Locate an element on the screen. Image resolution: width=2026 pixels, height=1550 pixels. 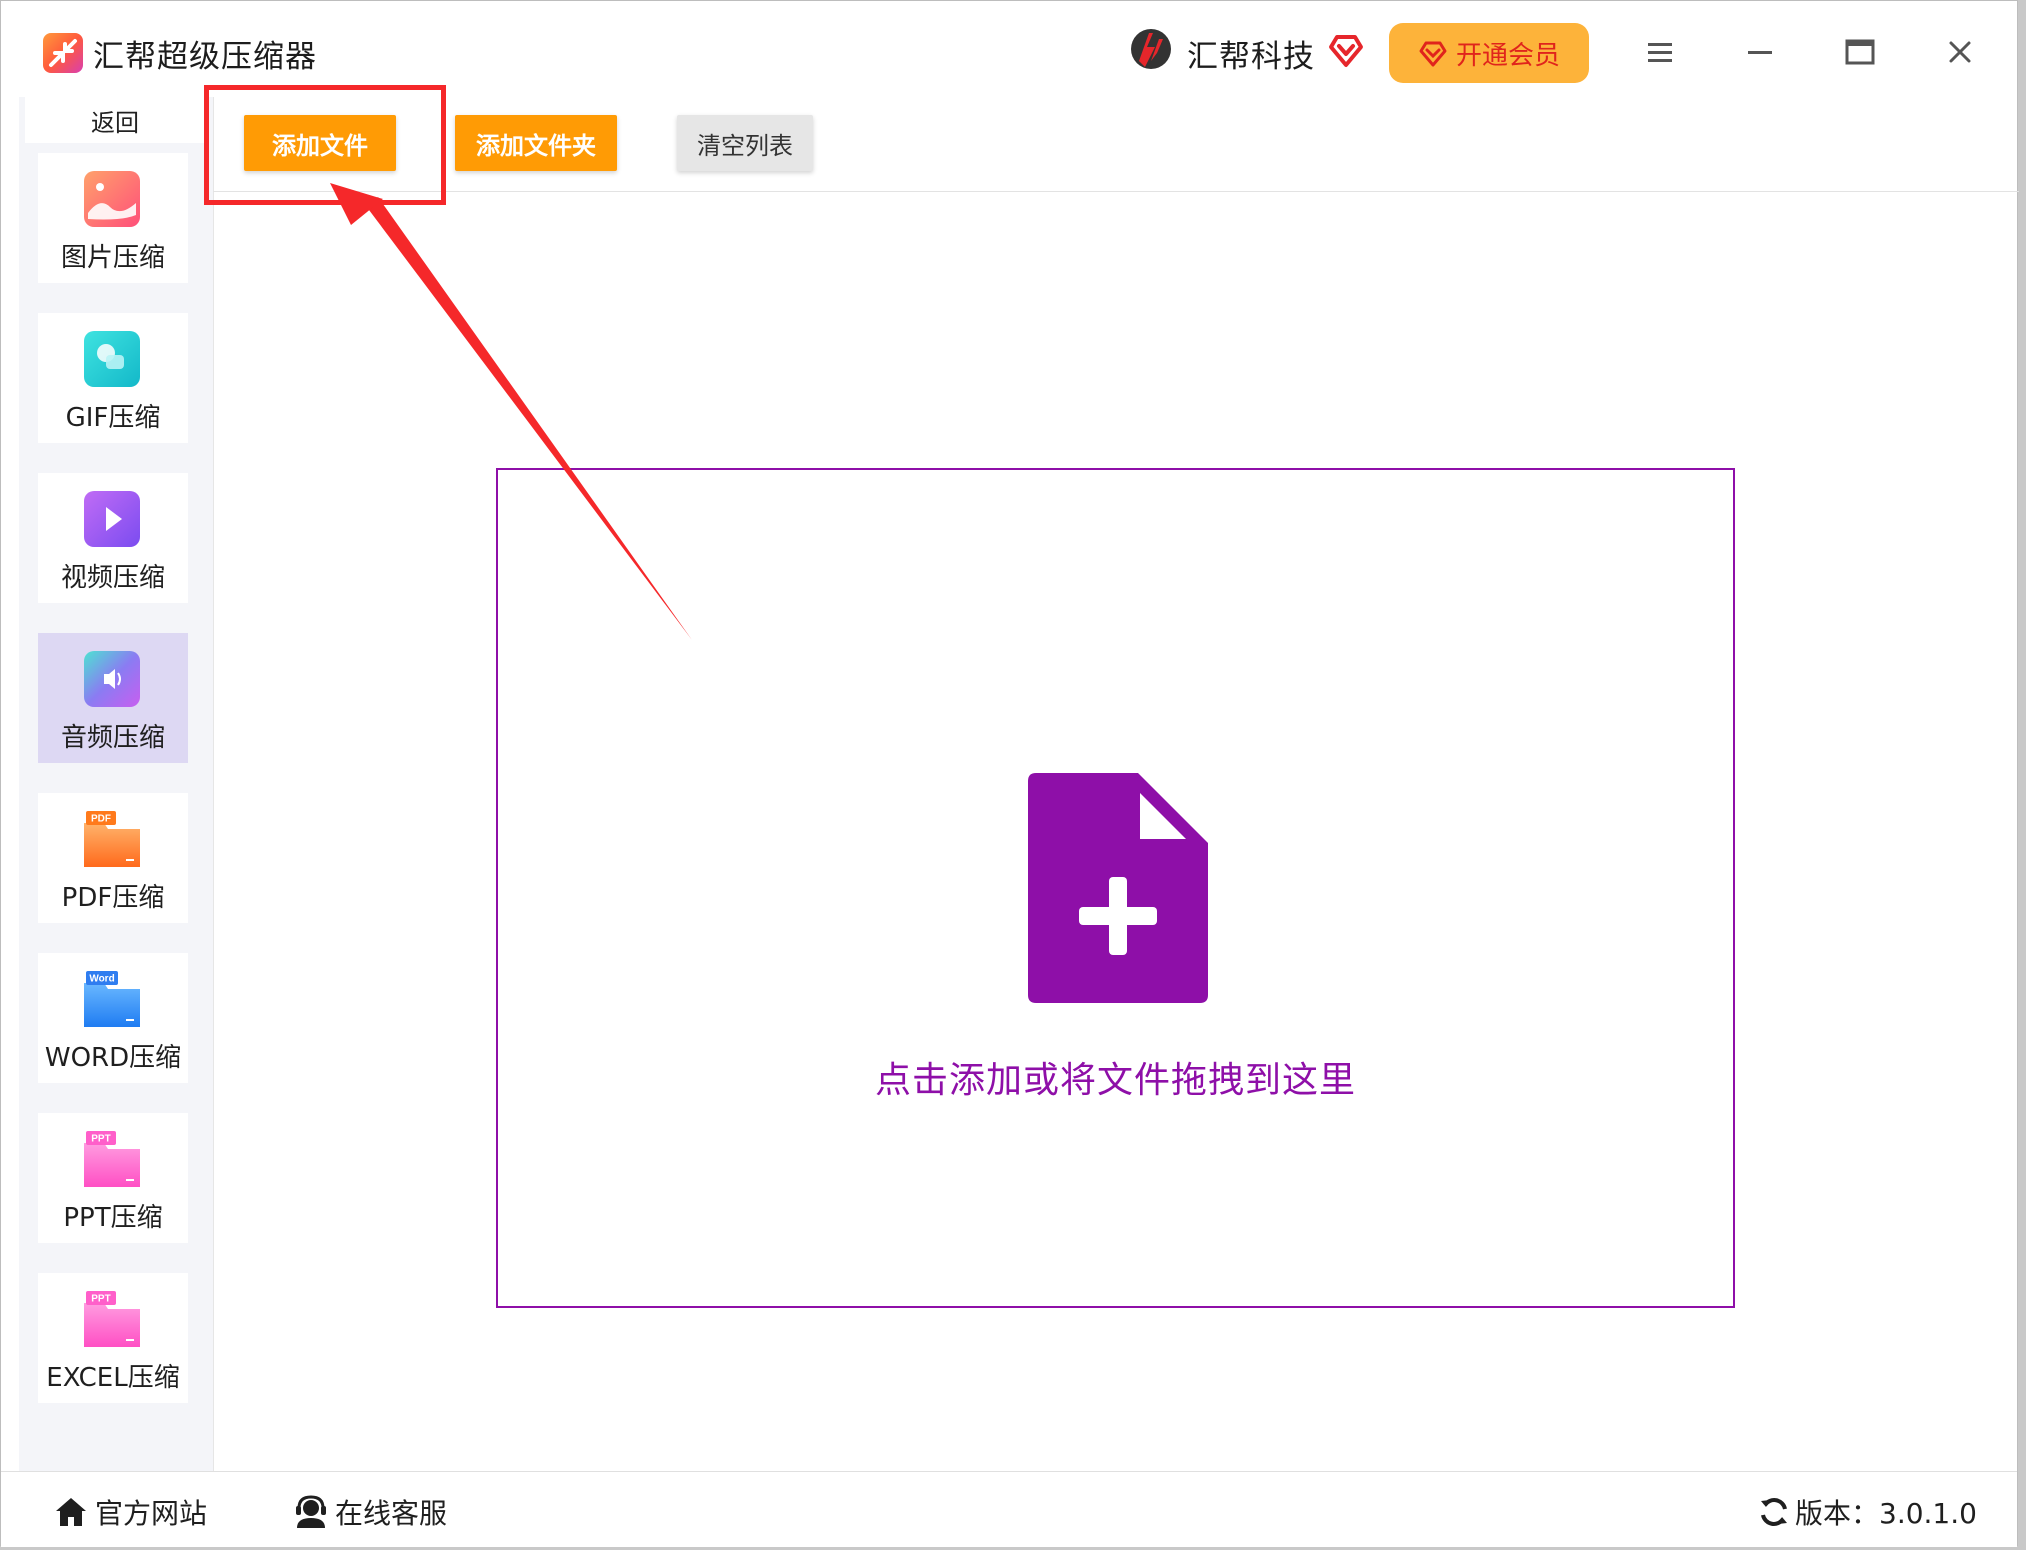
pdf-folder-icon: PDF is located at coordinates (112, 839).